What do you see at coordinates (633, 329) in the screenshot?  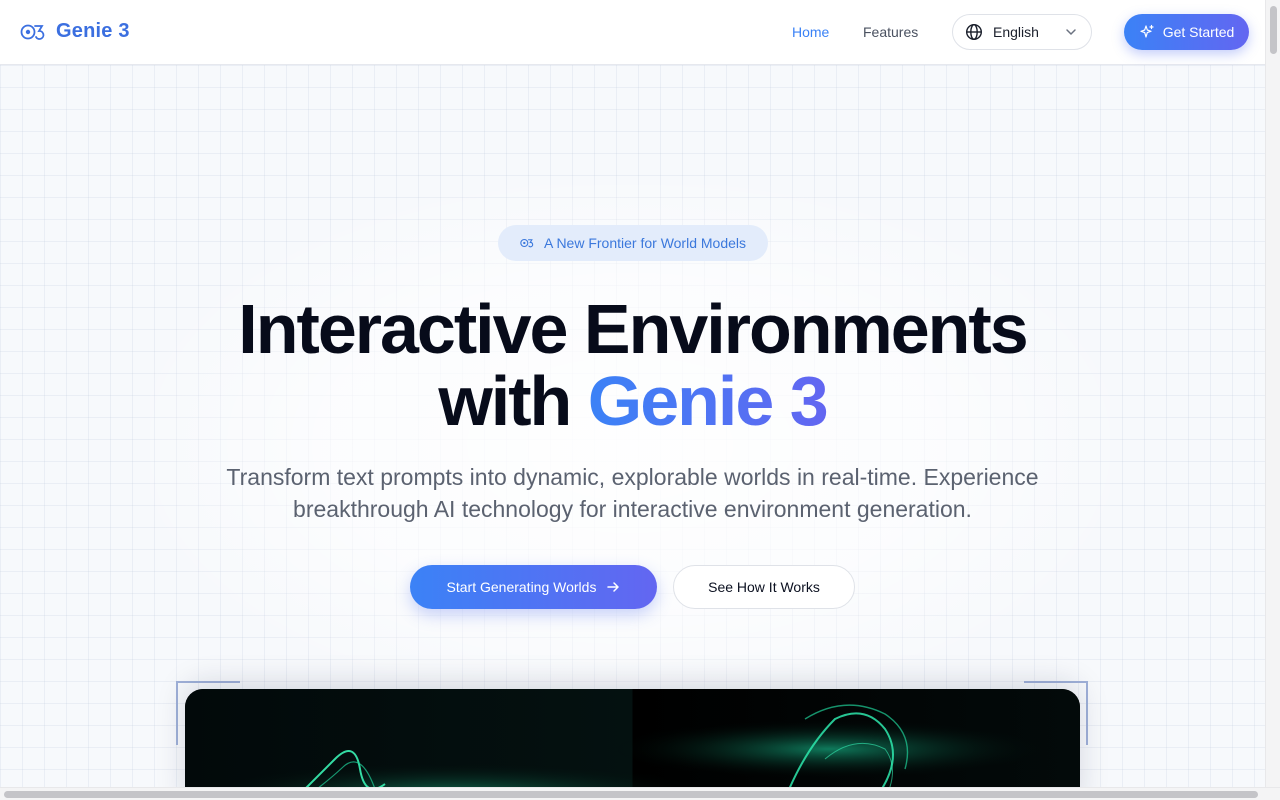 I see `hero-headline-line1: Interactive Environments` at bounding box center [633, 329].